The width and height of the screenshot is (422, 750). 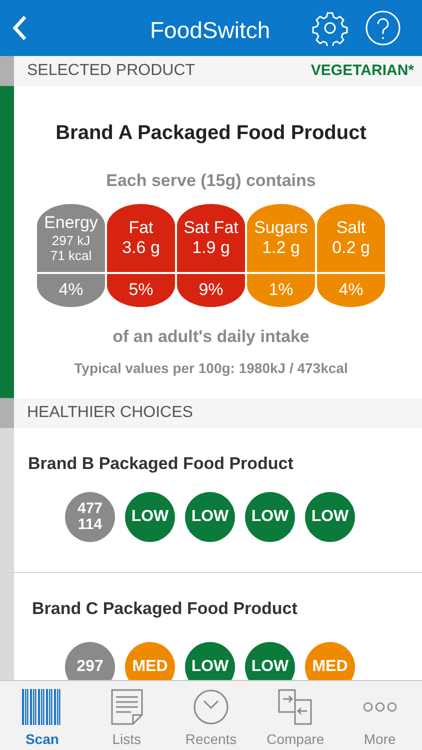 What do you see at coordinates (379, 707) in the screenshot?
I see `more-icon` at bounding box center [379, 707].